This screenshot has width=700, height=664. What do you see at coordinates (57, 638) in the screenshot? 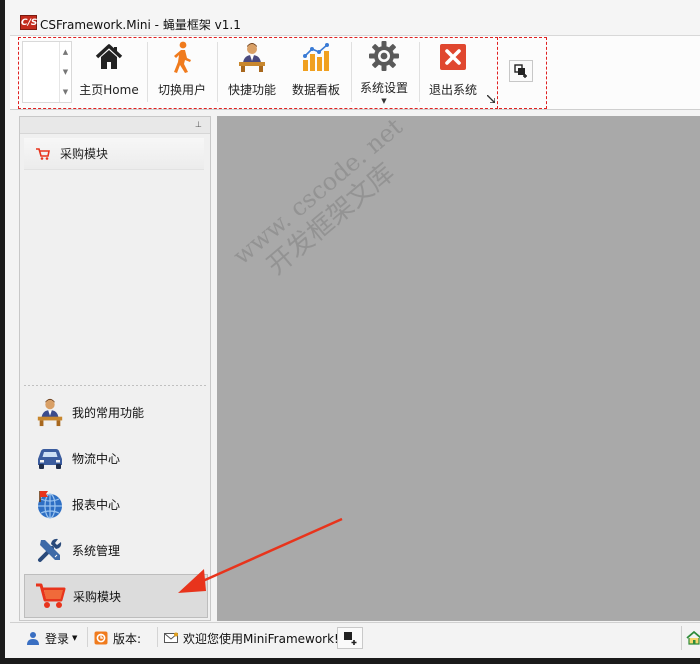
I see `login-label: 登录` at bounding box center [57, 638].